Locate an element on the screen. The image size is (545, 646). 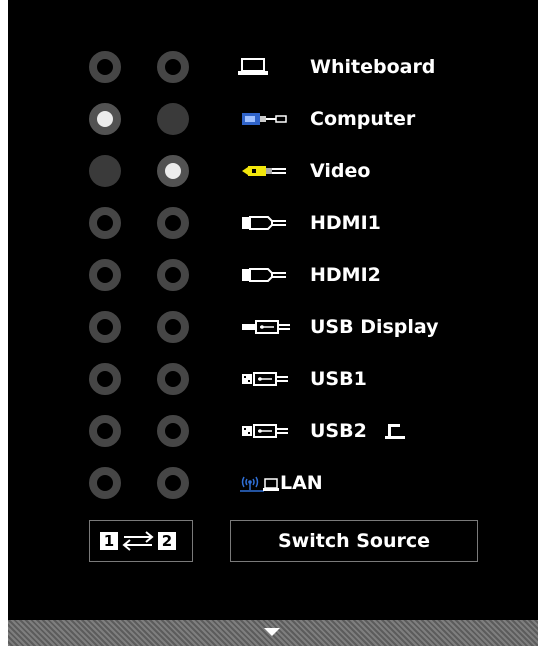
source-row-hdmi1: HDMI1 is located at coordinates (273, 223).